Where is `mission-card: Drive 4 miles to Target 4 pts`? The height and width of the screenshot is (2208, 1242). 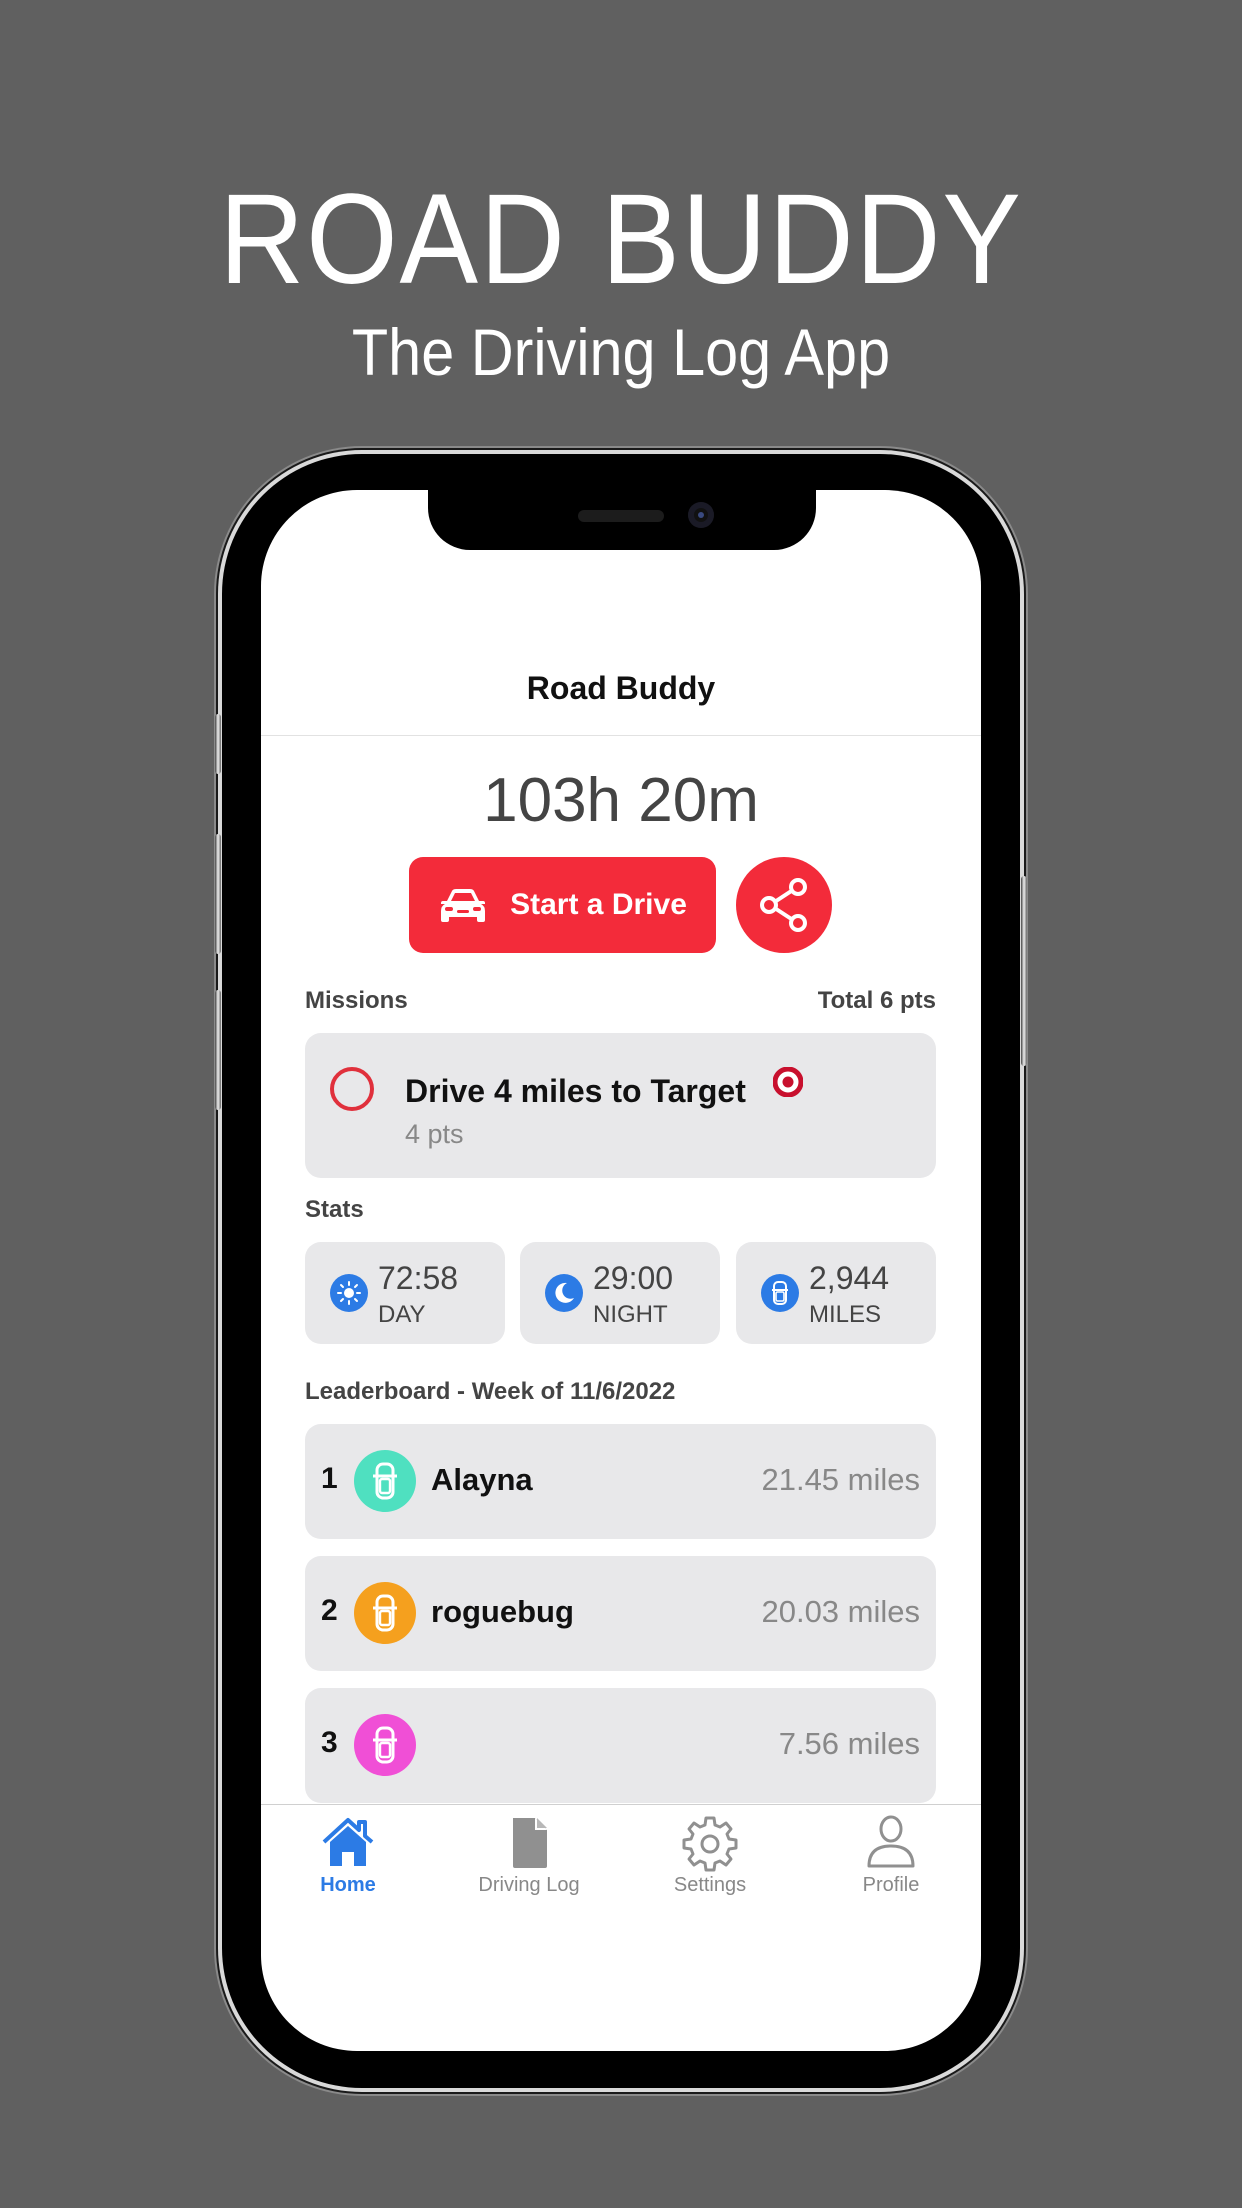 mission-card: Drive 4 miles to Target 4 pts is located at coordinates (620, 1105).